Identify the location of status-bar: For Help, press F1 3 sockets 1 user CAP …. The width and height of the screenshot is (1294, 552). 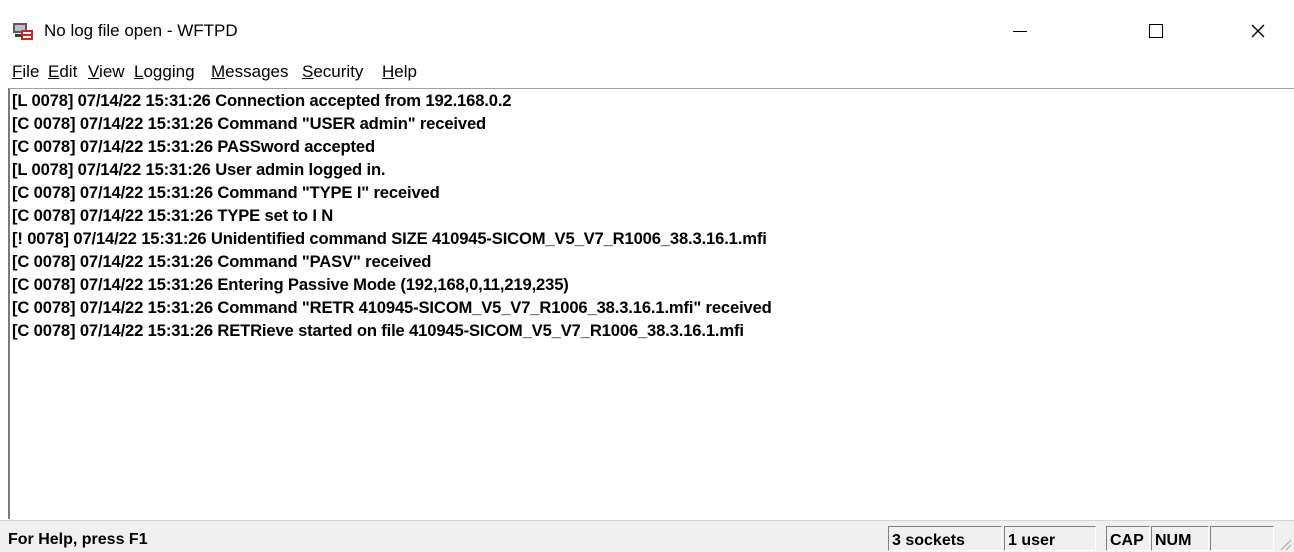
(647, 536).